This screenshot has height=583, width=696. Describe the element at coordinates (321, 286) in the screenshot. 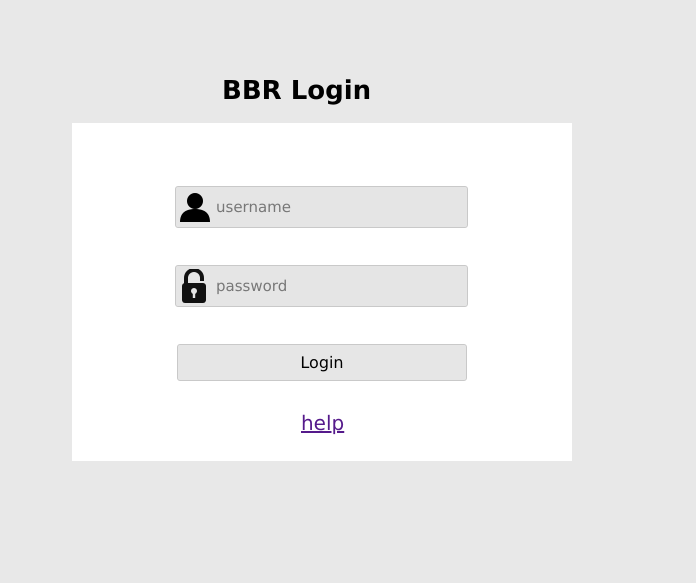

I see `password-field: password` at that location.